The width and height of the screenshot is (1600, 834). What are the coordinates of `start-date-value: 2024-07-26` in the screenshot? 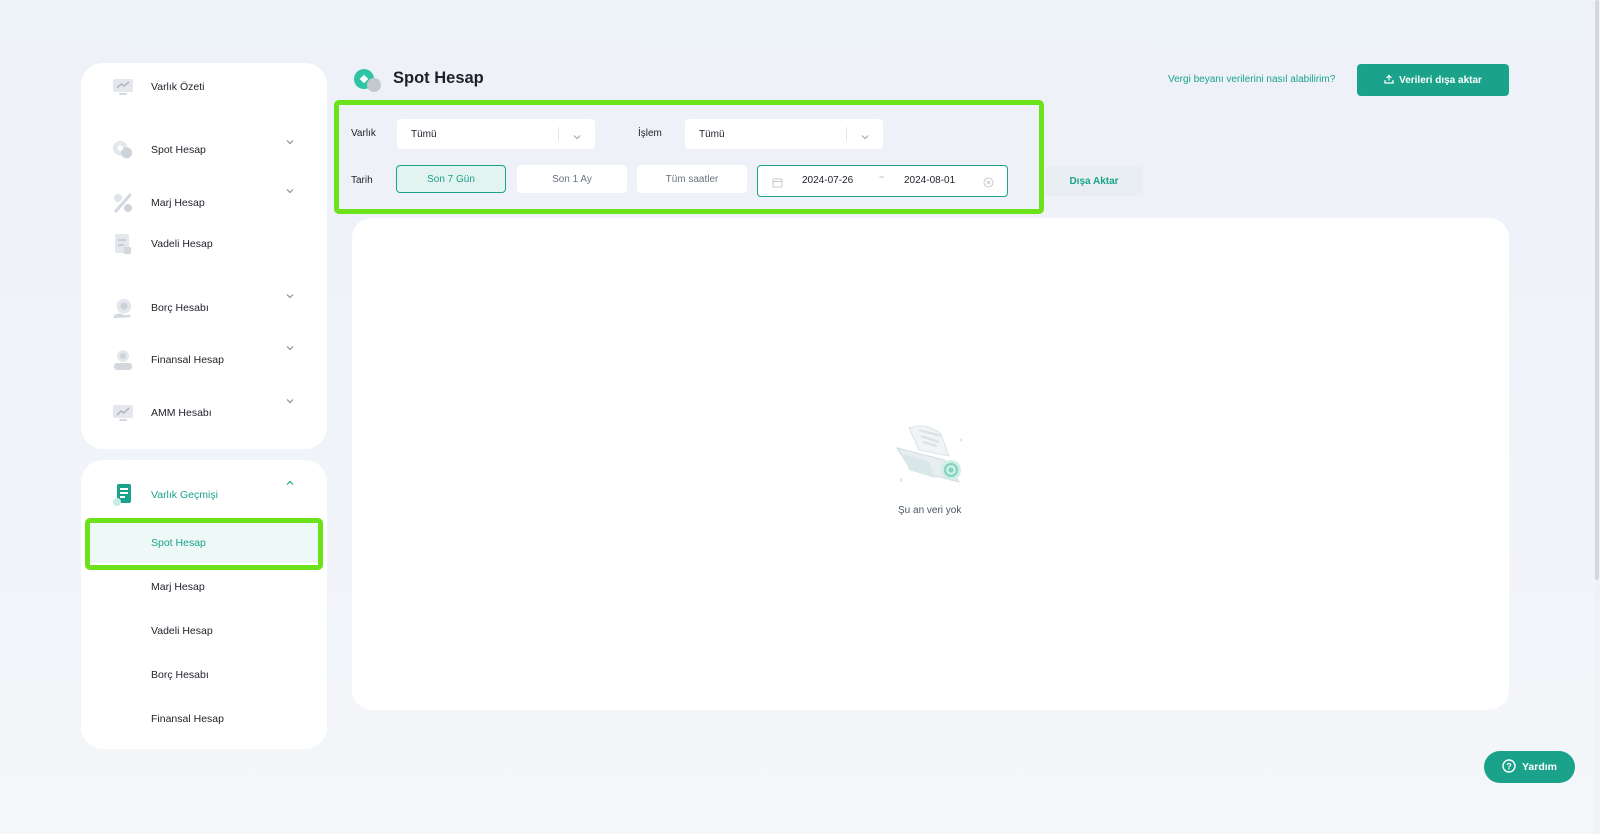 It's located at (827, 180).